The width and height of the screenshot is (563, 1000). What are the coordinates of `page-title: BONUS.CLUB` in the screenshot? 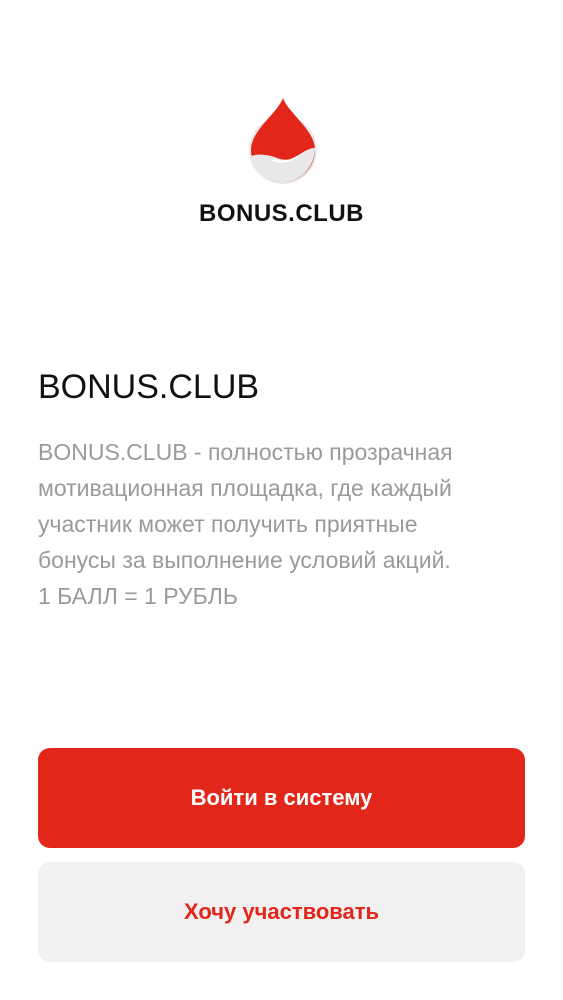 It's located at (149, 387).